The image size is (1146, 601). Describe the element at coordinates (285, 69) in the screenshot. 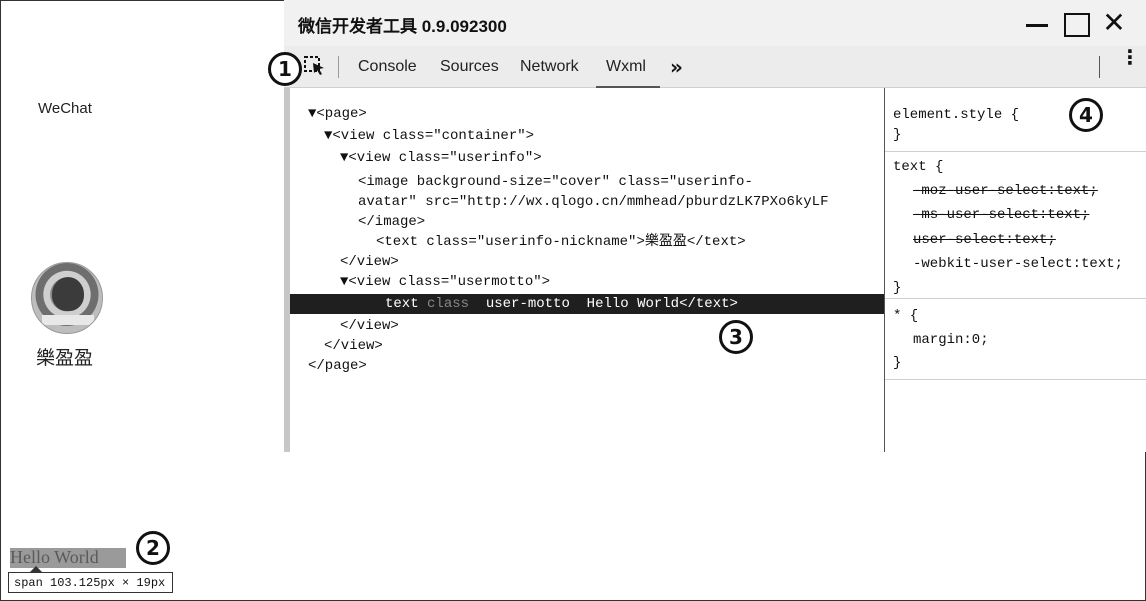

I see `callout-1: 1` at that location.